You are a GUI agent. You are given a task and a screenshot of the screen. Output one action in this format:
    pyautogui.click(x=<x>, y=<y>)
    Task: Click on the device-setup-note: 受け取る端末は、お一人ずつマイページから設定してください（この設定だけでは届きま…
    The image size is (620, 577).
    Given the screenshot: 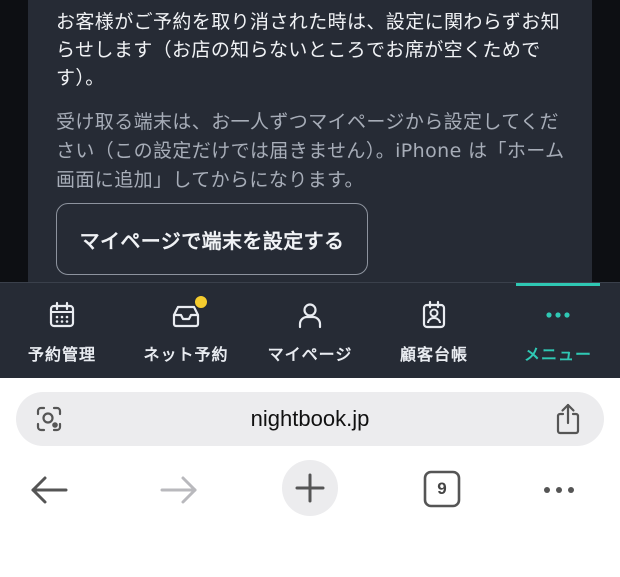 What is the action you would take?
    pyautogui.click(x=310, y=151)
    